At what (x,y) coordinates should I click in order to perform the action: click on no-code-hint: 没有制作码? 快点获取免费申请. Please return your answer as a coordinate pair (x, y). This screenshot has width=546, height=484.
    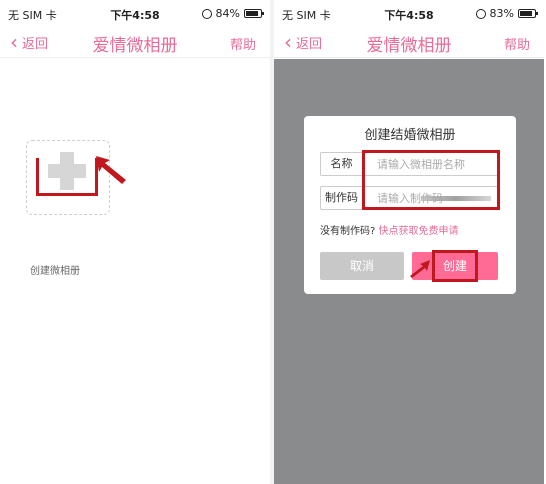
    Looking at the image, I should click on (389, 229).